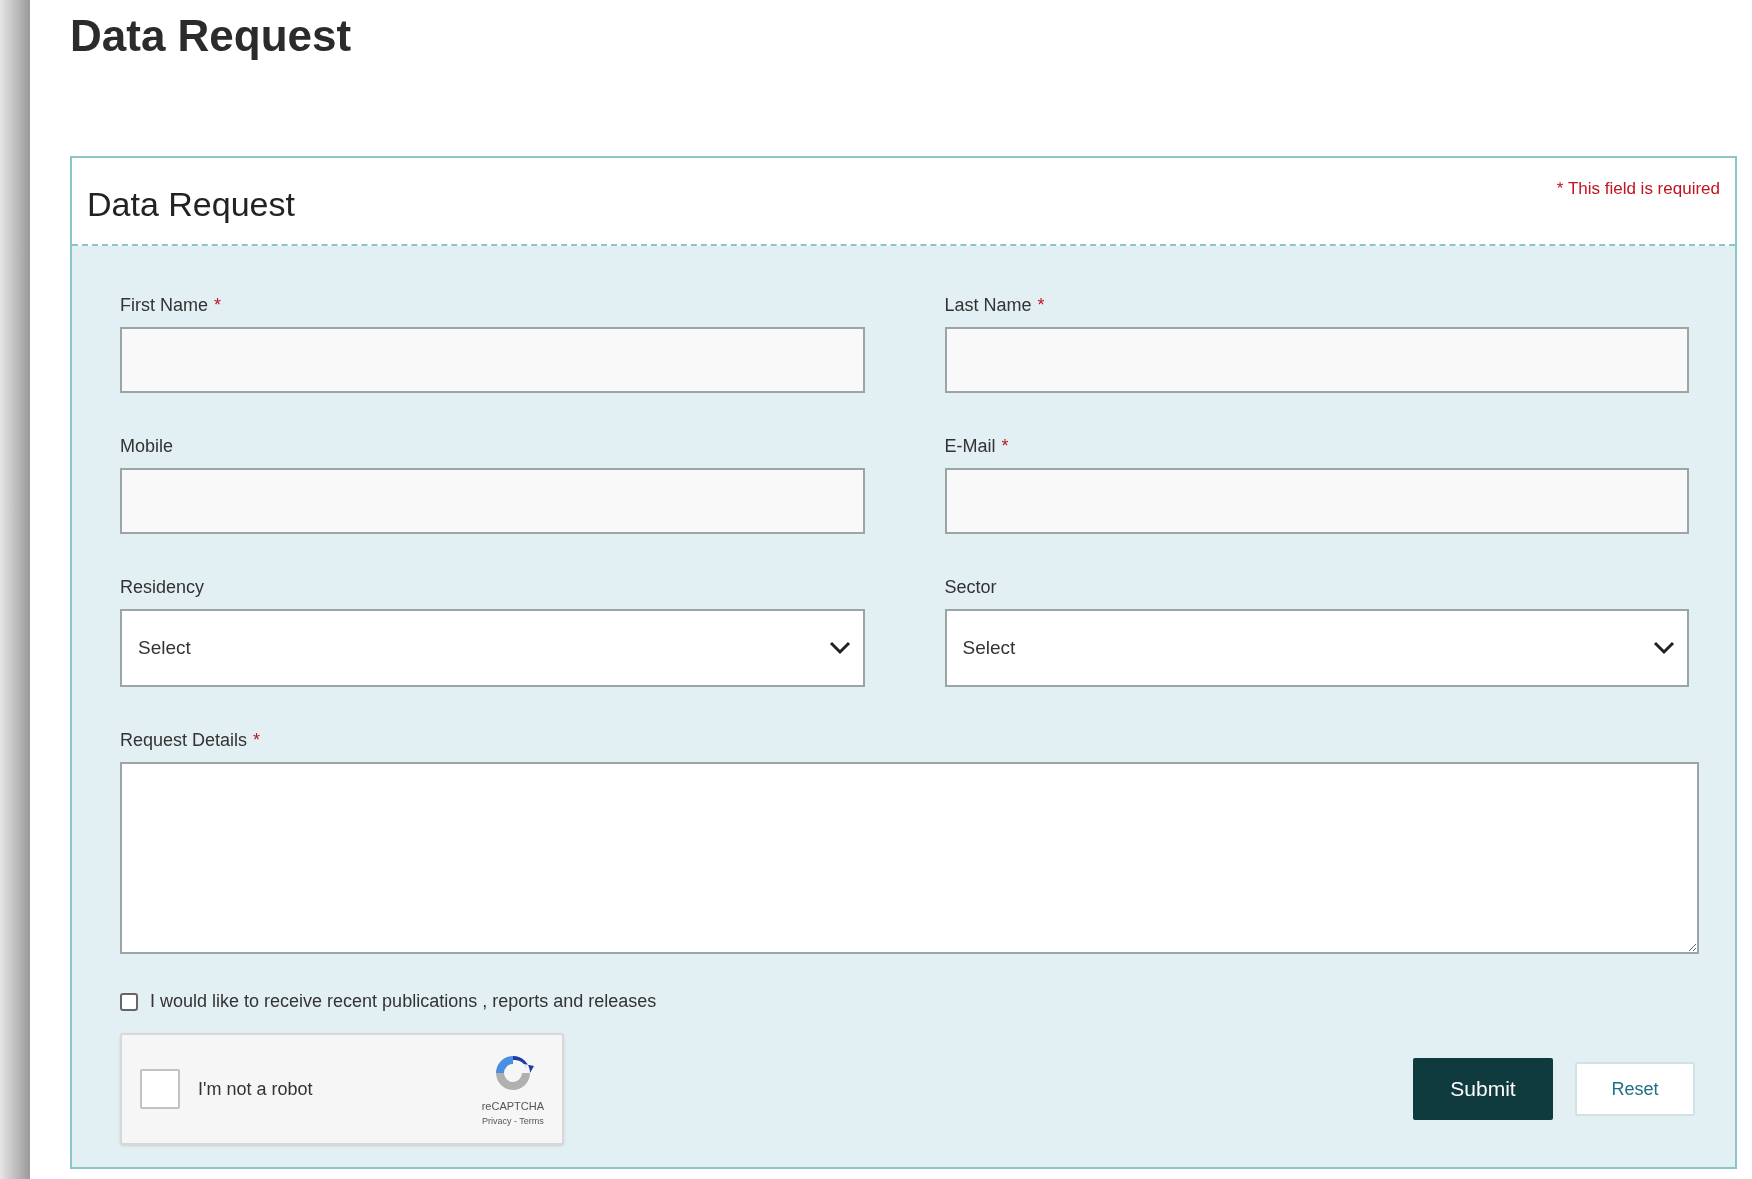 The height and width of the screenshot is (1179, 1752). Describe the element at coordinates (970, 446) in the screenshot. I see `field-label: E-Mail` at that location.